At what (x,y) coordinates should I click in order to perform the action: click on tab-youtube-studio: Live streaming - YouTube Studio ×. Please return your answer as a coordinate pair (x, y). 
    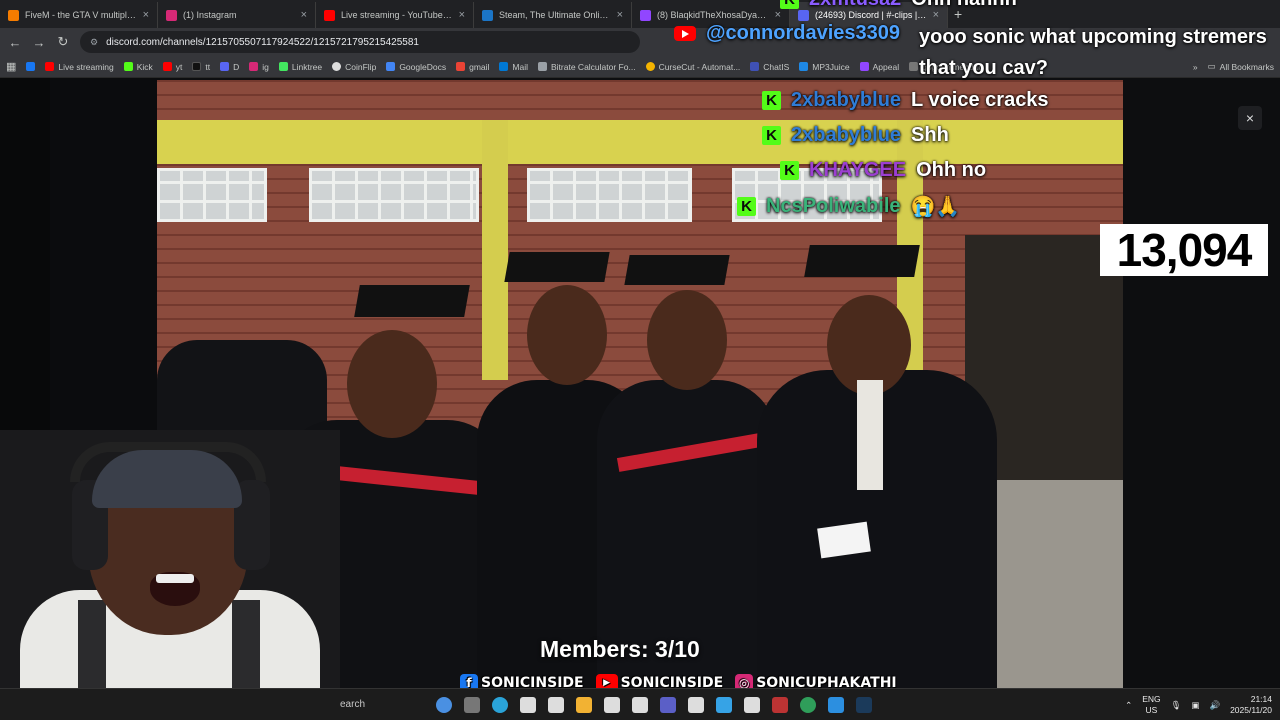
    Looking at the image, I should click on (395, 15).